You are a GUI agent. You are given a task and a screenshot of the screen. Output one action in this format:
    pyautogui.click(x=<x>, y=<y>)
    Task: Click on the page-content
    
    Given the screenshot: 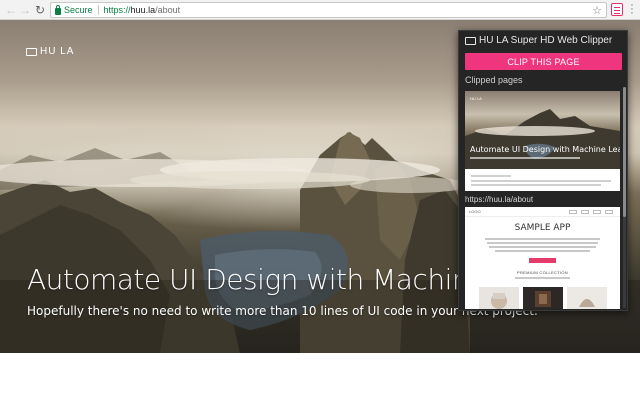 What is the action you would take?
    pyautogui.click(x=320, y=376)
    